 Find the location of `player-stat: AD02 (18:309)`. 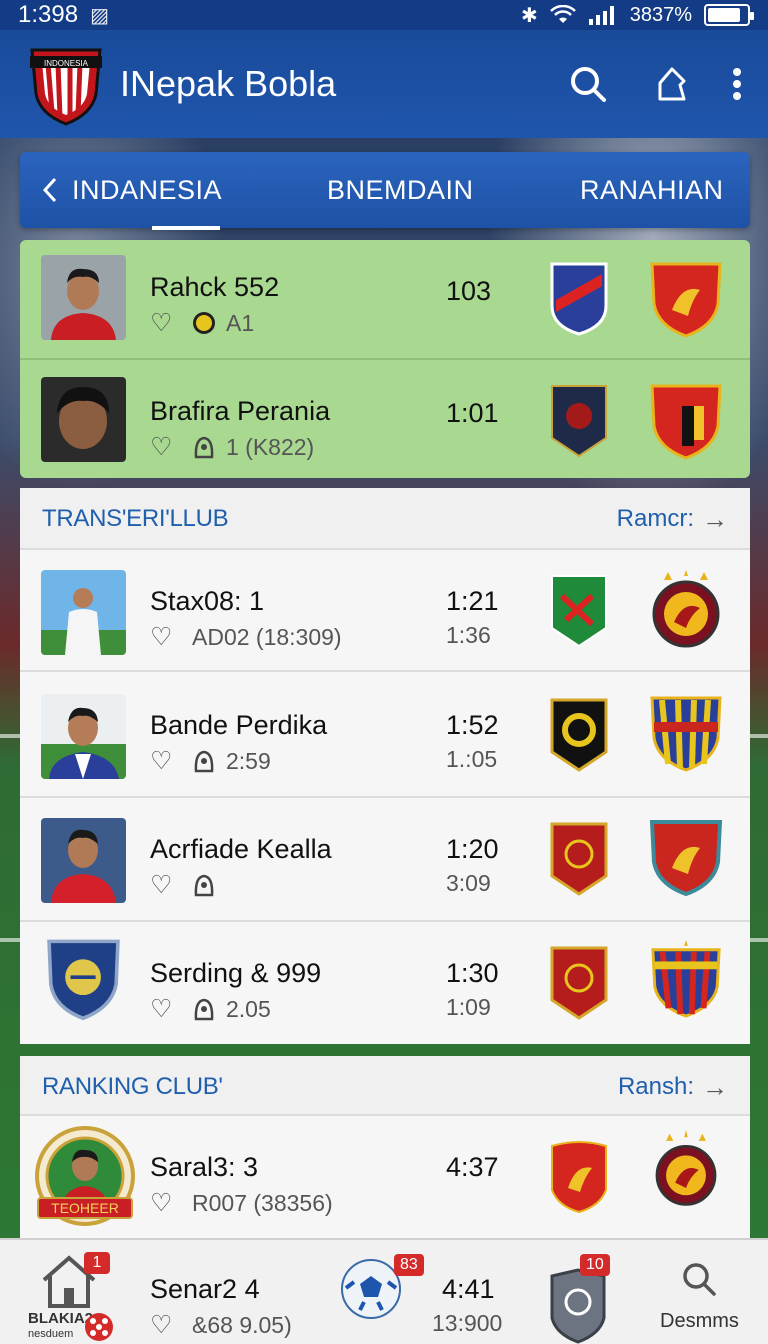

player-stat: AD02 (18:309) is located at coordinates (267, 636).